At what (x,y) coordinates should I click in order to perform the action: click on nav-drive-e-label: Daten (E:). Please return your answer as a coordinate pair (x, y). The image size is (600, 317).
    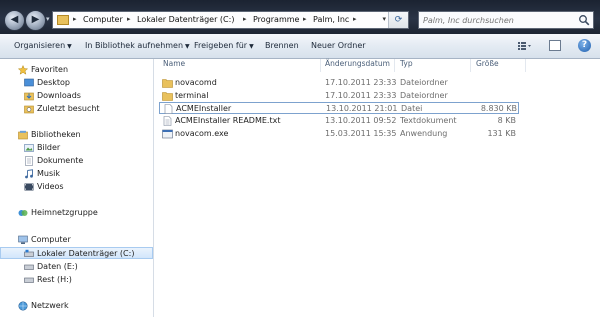
    Looking at the image, I should click on (57, 266).